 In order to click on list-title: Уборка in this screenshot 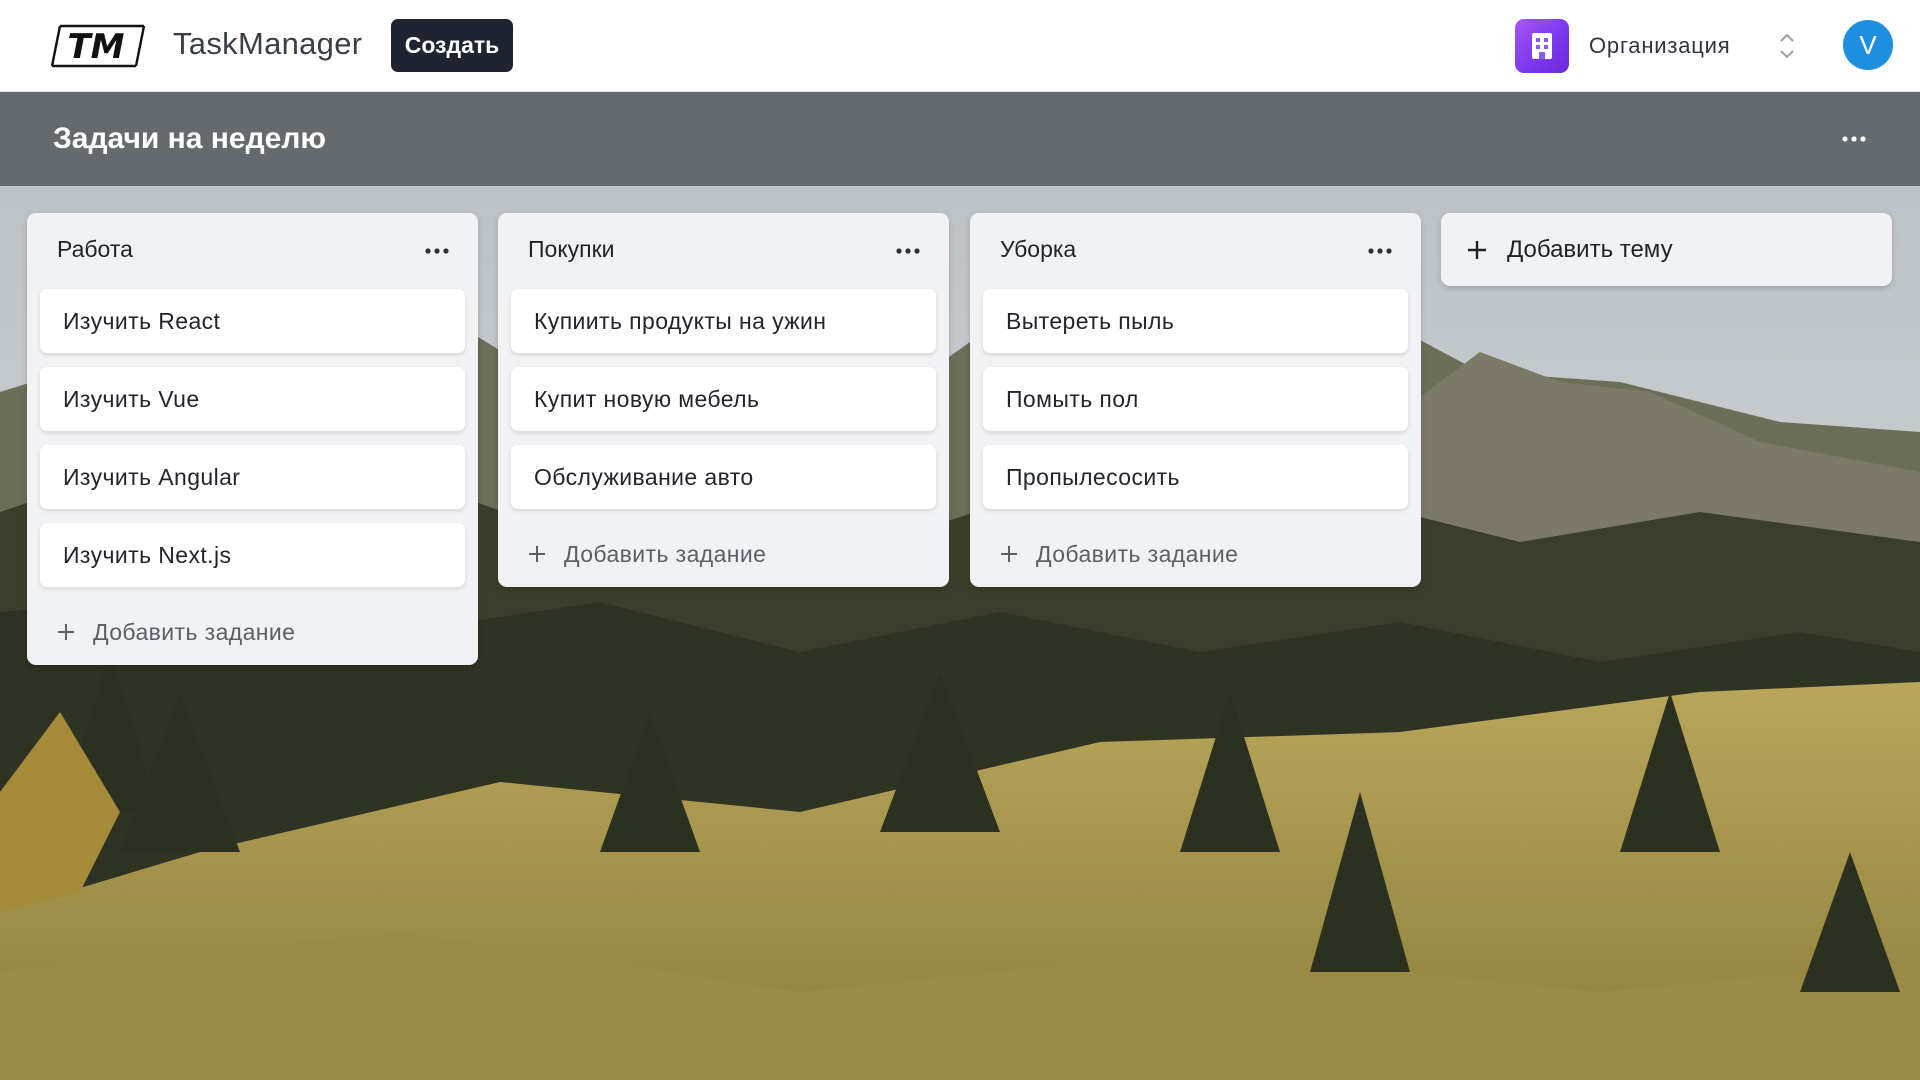, I will do `click(1038, 249)`.